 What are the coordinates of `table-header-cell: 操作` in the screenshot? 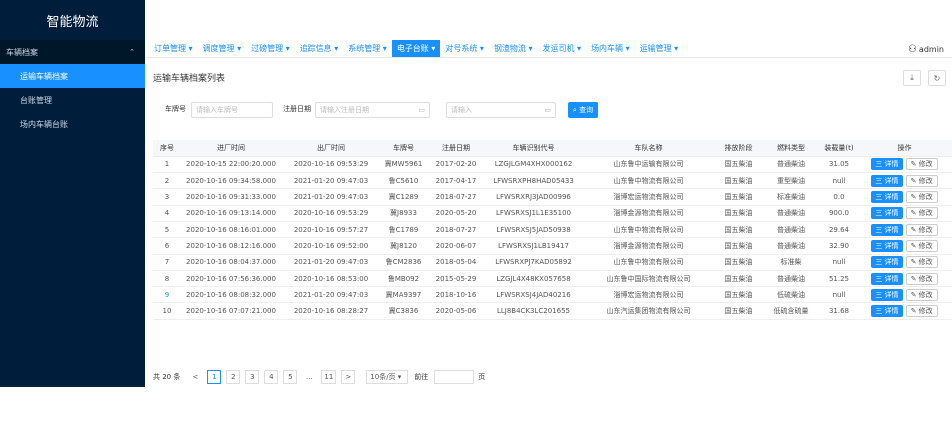 It's located at (904, 148).